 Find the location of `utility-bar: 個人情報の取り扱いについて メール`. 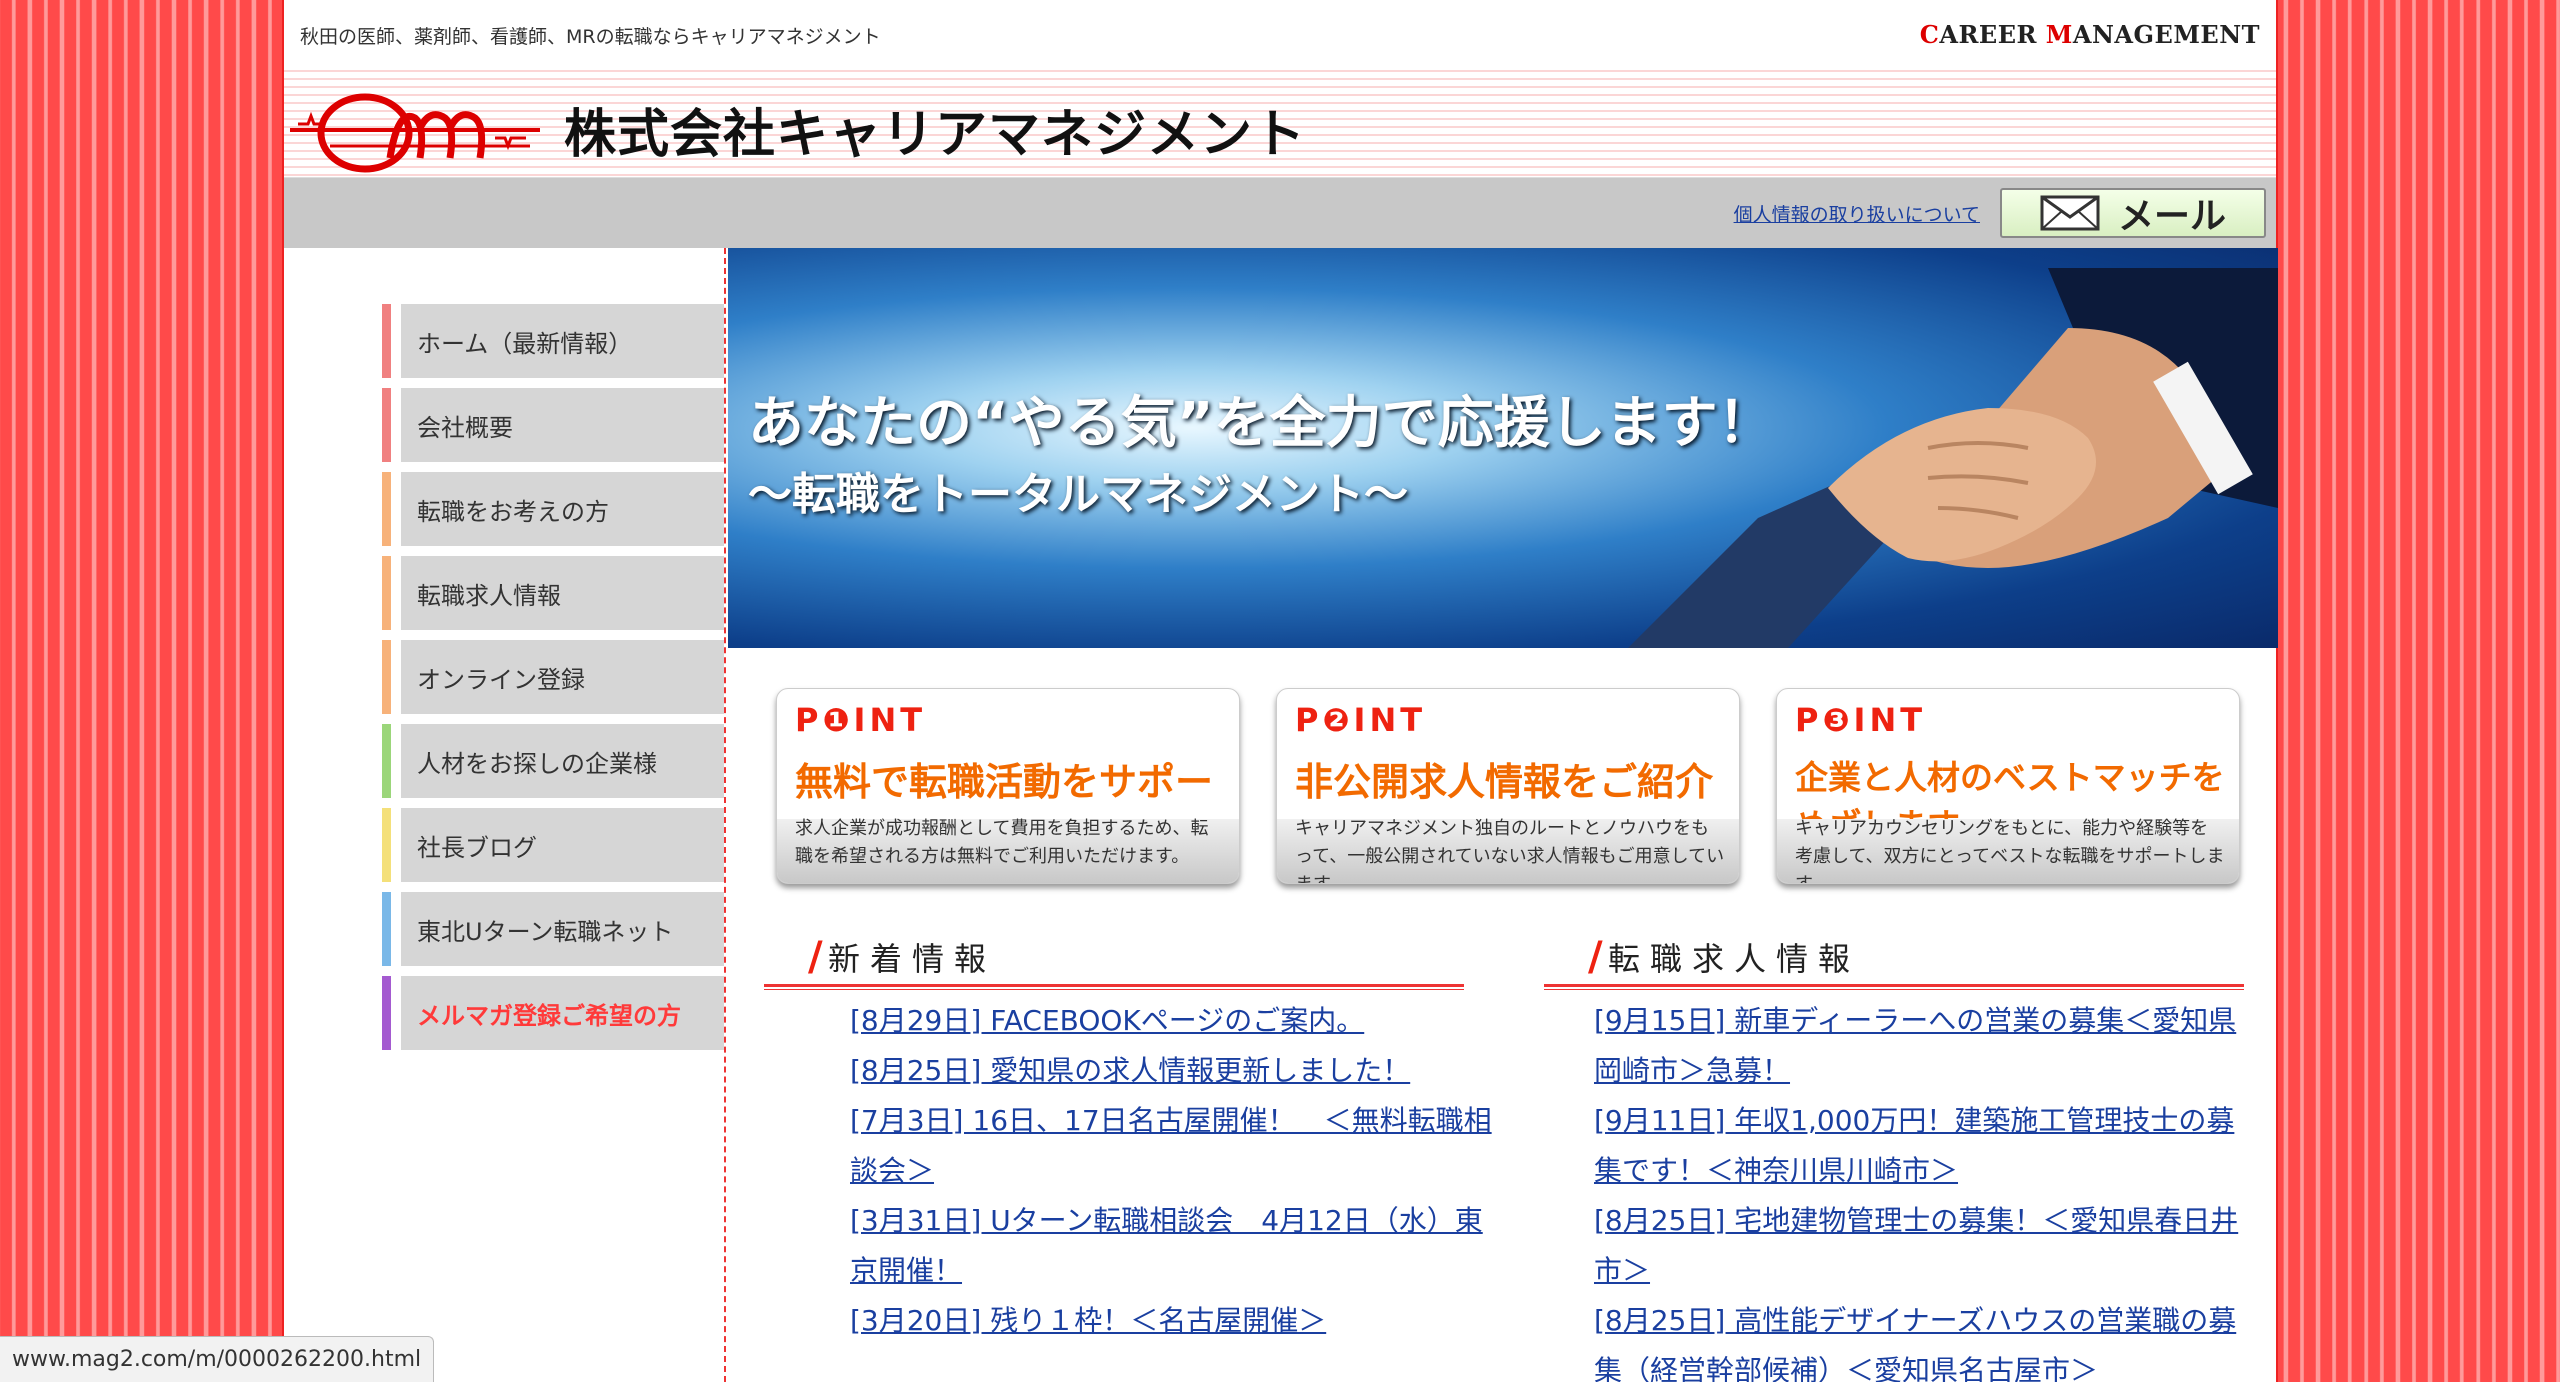

utility-bar: 個人情報の取り扱いについて メール is located at coordinates (1280, 213).